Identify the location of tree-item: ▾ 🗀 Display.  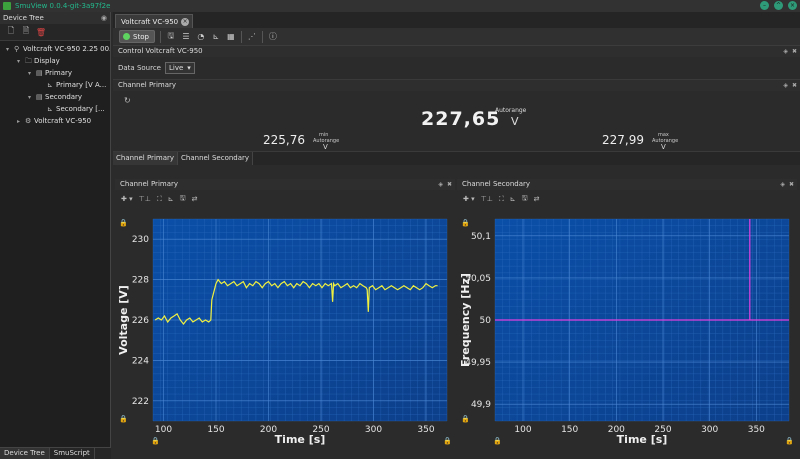
(55, 61).